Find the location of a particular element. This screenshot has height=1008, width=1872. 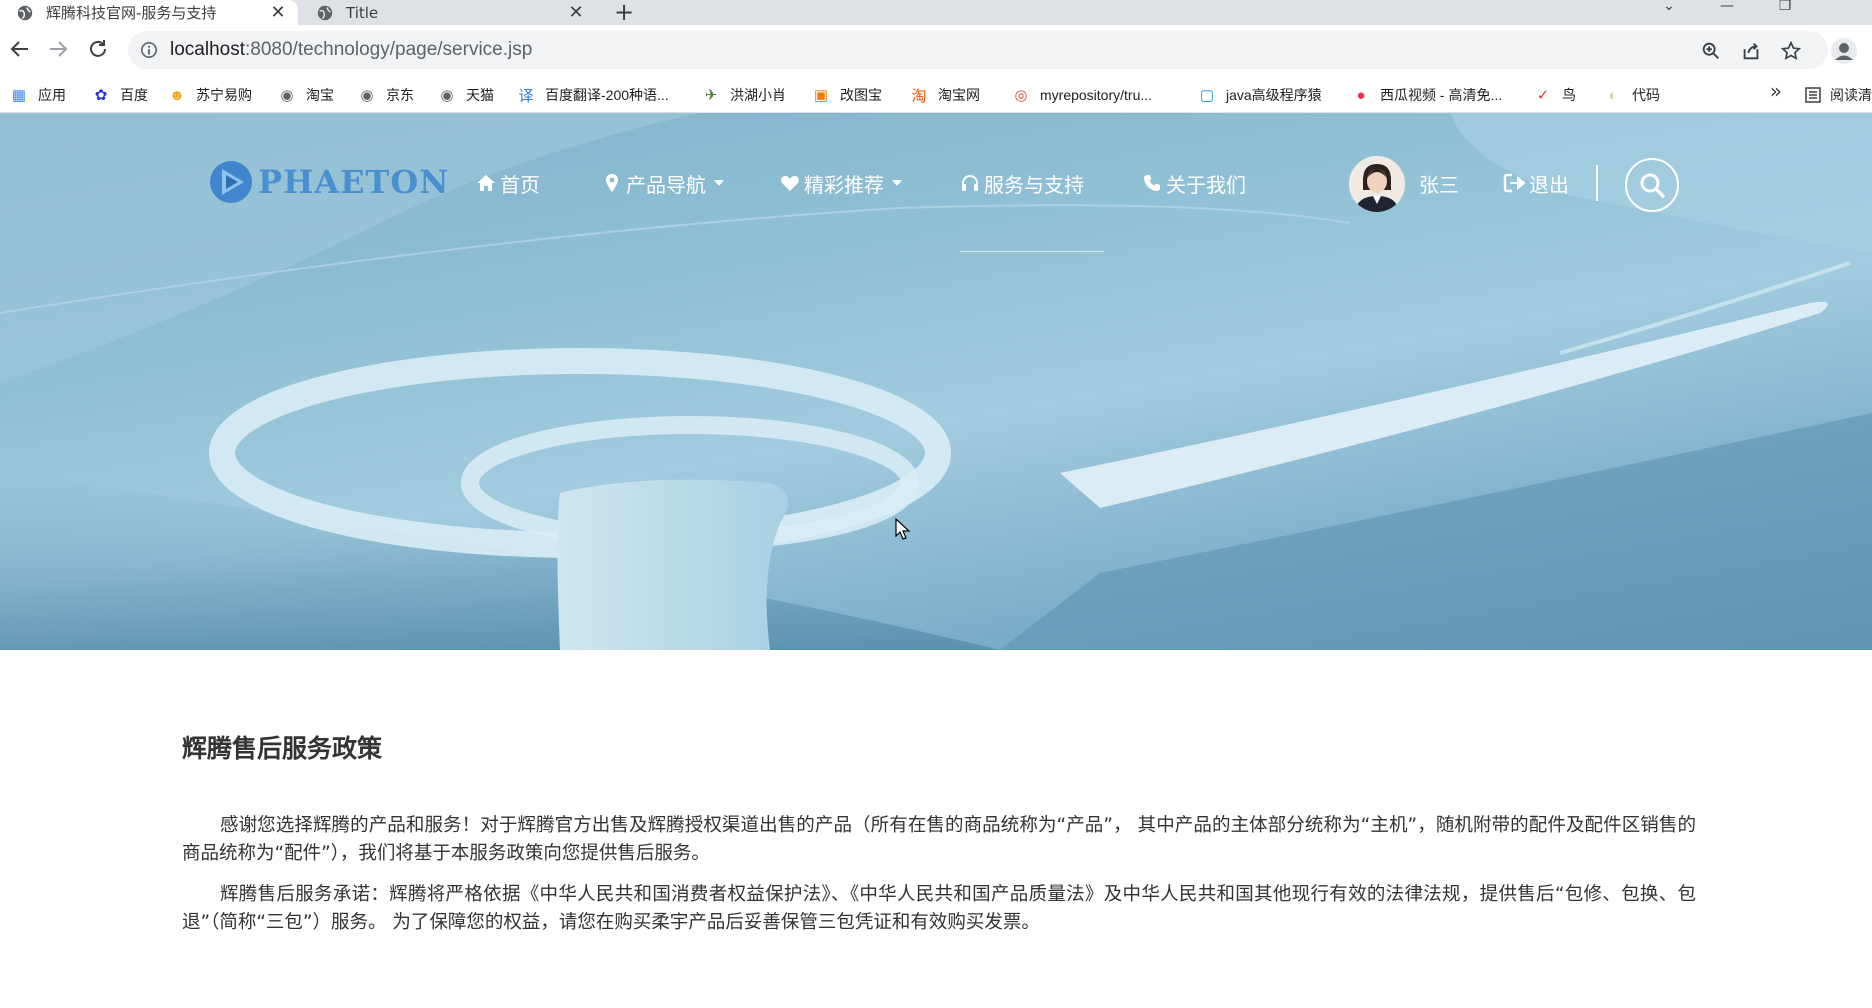

nav-products: 产品导航 is located at coordinates (663, 183).